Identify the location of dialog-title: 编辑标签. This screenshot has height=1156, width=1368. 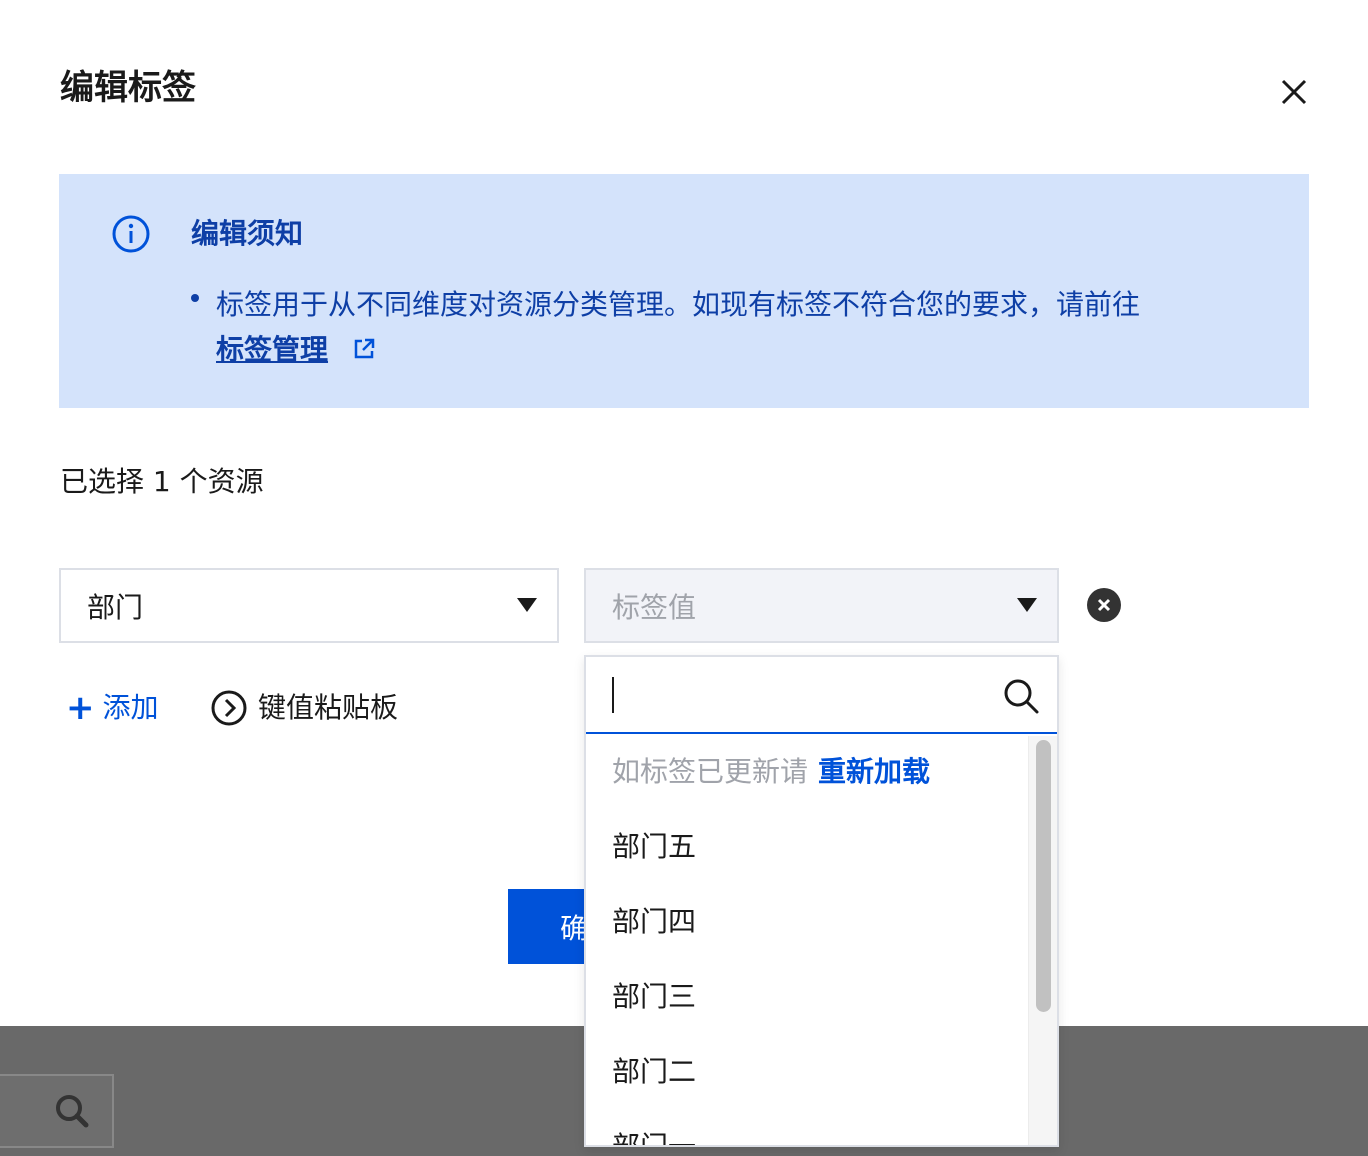
(128, 88).